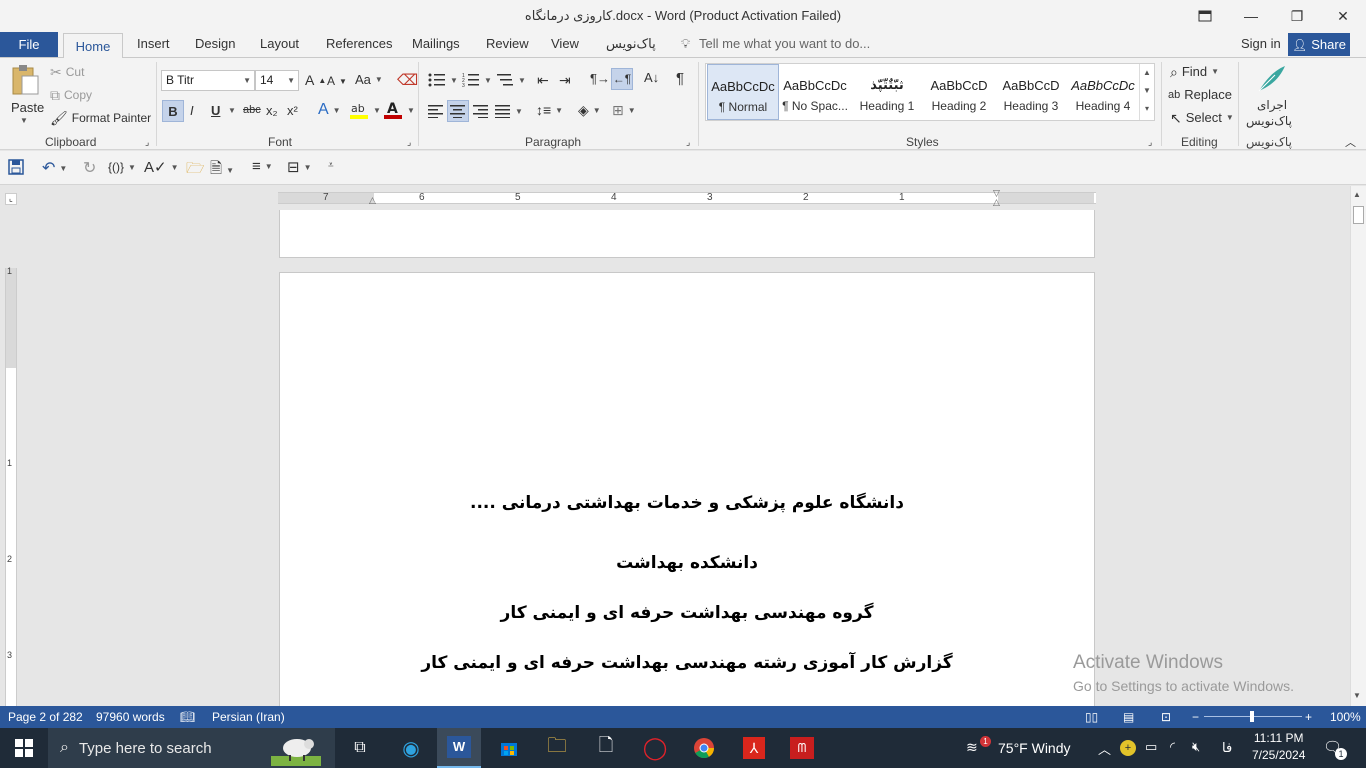 The height and width of the screenshot is (768, 1366). What do you see at coordinates (1272, 105) in the screenshot?
I see `paknevis-run-label: اجرای` at bounding box center [1272, 105].